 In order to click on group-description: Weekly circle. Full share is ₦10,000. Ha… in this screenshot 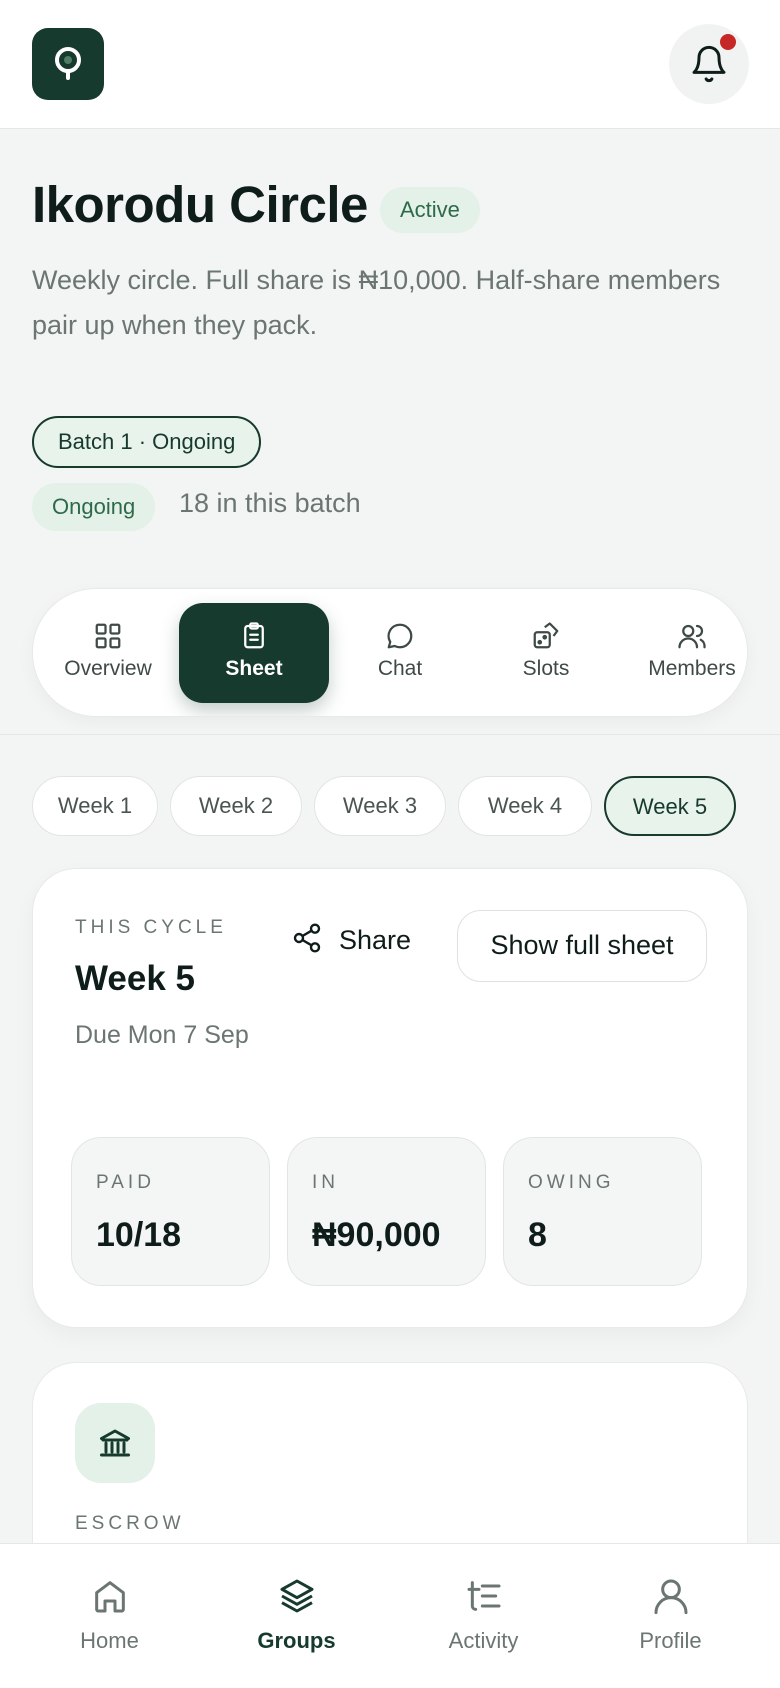, I will do `click(376, 302)`.